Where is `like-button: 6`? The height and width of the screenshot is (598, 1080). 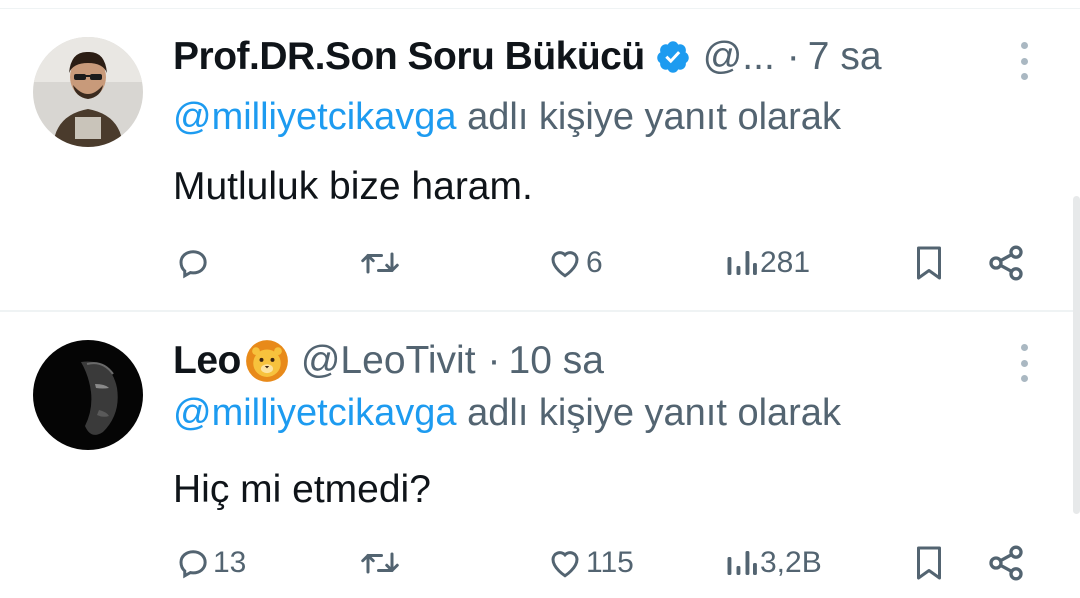
like-button: 6 is located at coordinates (574, 263).